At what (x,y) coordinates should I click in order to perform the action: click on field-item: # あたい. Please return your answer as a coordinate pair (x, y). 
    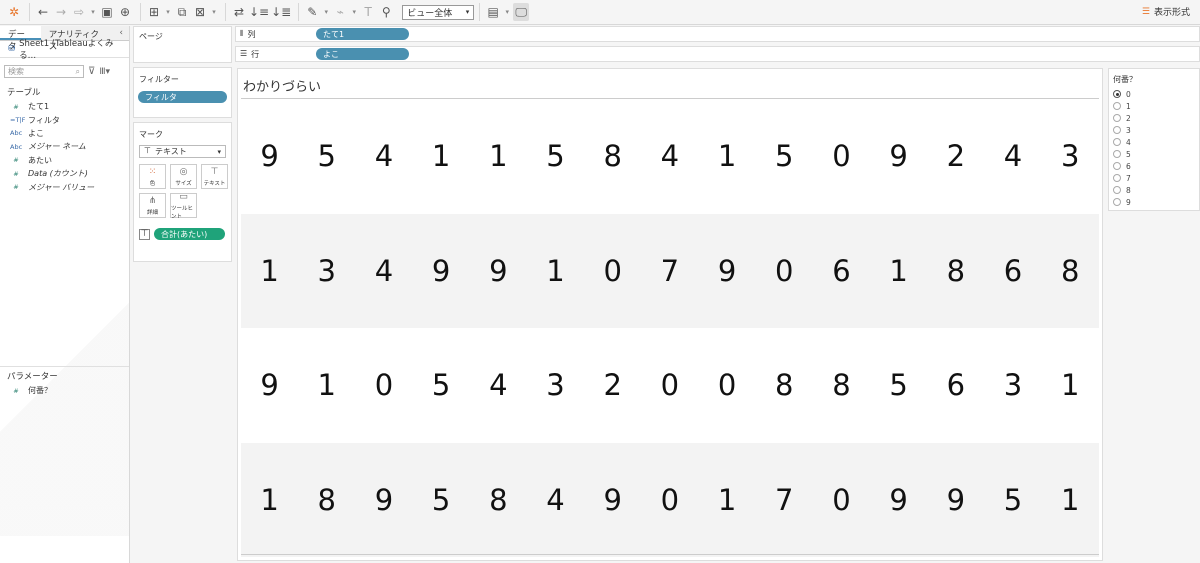
    Looking at the image, I should click on (64, 160).